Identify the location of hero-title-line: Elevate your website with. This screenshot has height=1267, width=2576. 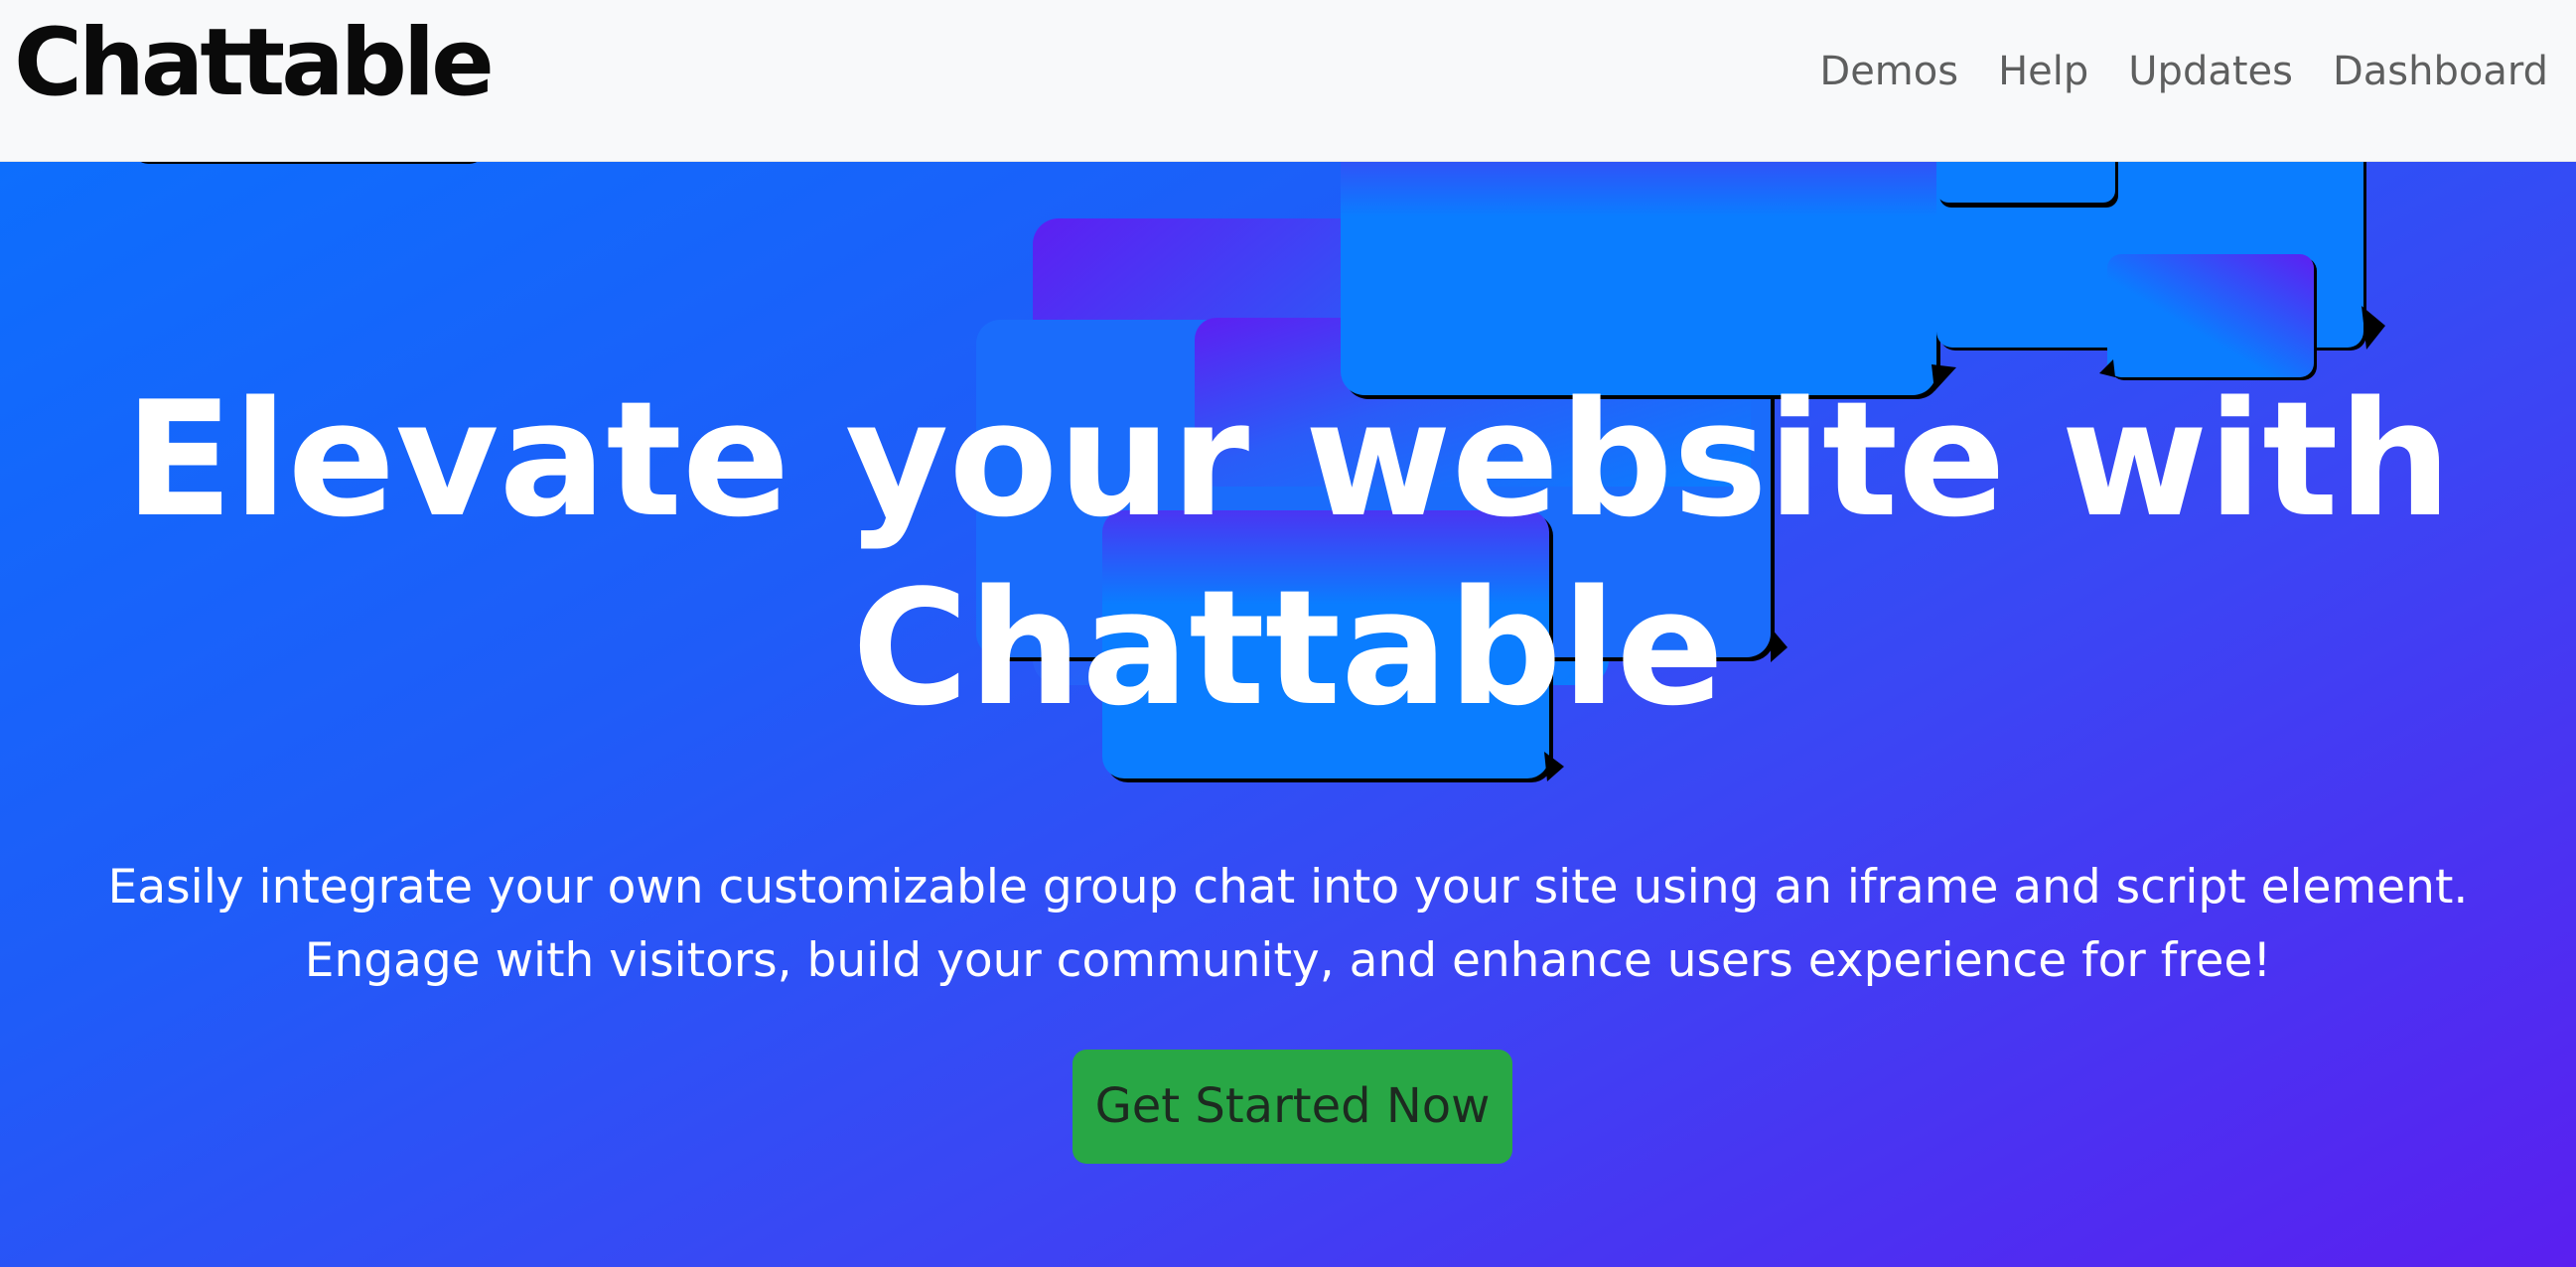
(1288, 459).